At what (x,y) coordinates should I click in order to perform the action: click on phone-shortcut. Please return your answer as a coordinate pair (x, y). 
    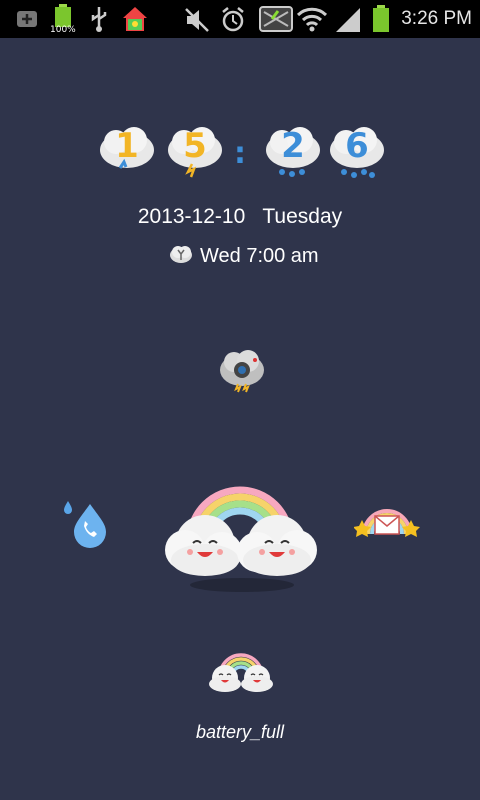
    Looking at the image, I should click on (86, 524).